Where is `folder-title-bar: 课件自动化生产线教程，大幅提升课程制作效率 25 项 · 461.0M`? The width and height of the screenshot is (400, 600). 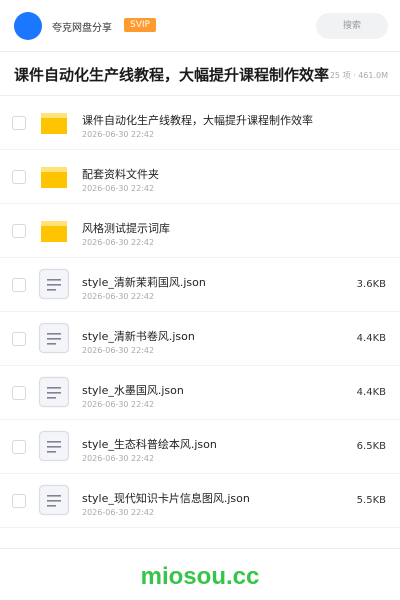 folder-title-bar: 课件自动化生产线教程，大幅提升课程制作效率 25 项 · 461.0M is located at coordinates (200, 74).